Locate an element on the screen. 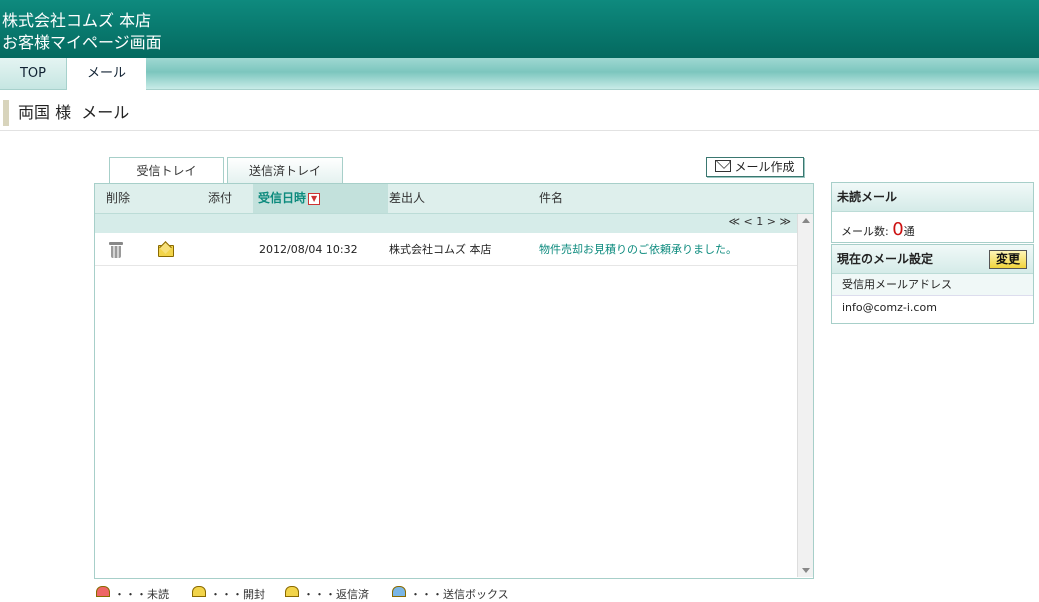 The width and height of the screenshot is (1039, 602). compose-mail-button: メール作成 is located at coordinates (755, 167).